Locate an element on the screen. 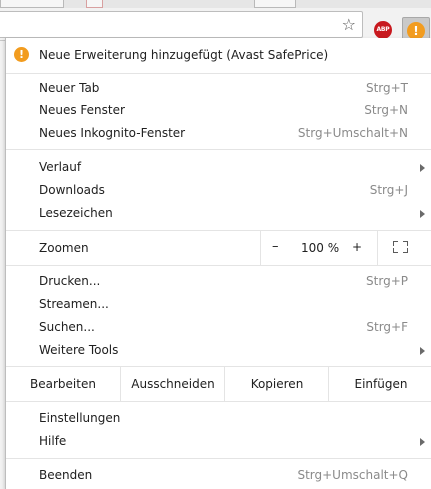 Image resolution: width=431 pixels, height=489 pixels. menu-item-new-incognito-window: Neues Inkognito-Fenster Strg+Umschalt+N is located at coordinates (218, 134).